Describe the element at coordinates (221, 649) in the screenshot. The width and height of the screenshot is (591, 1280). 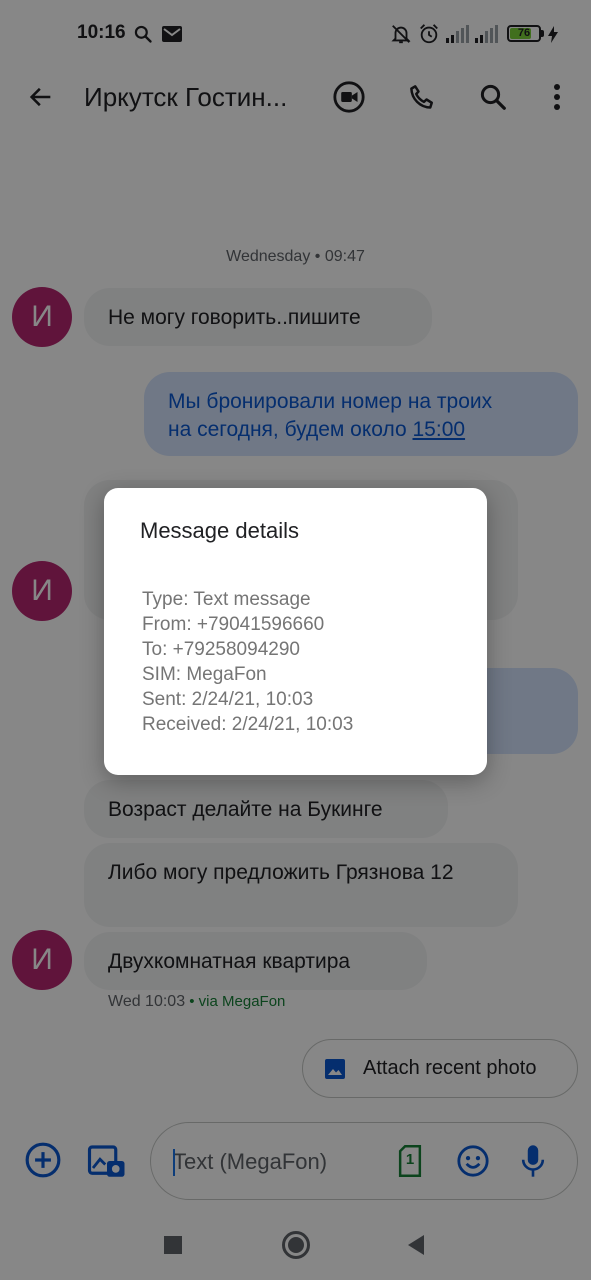
I see `detail-to: To: +79258094290` at that location.